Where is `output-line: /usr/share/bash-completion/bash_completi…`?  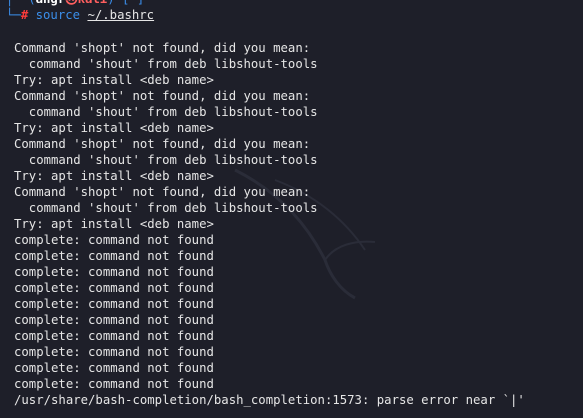 output-line: /usr/share/bash-completion/bash_completi… is located at coordinates (269, 400).